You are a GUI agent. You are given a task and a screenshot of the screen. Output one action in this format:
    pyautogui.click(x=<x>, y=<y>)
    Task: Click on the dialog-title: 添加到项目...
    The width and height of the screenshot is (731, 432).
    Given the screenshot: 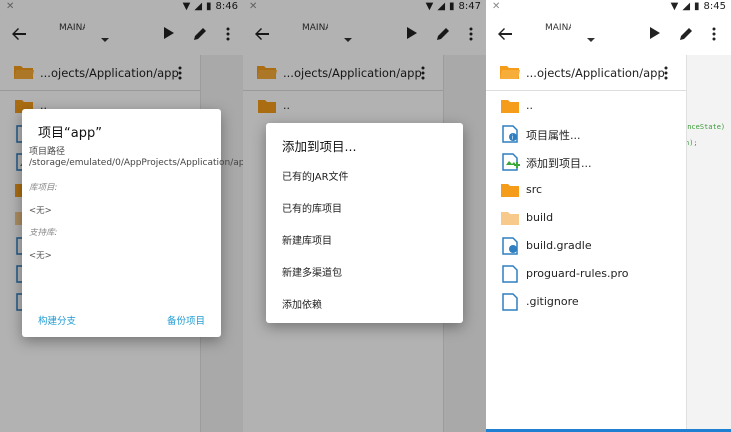 What is the action you would take?
    pyautogui.click(x=319, y=146)
    